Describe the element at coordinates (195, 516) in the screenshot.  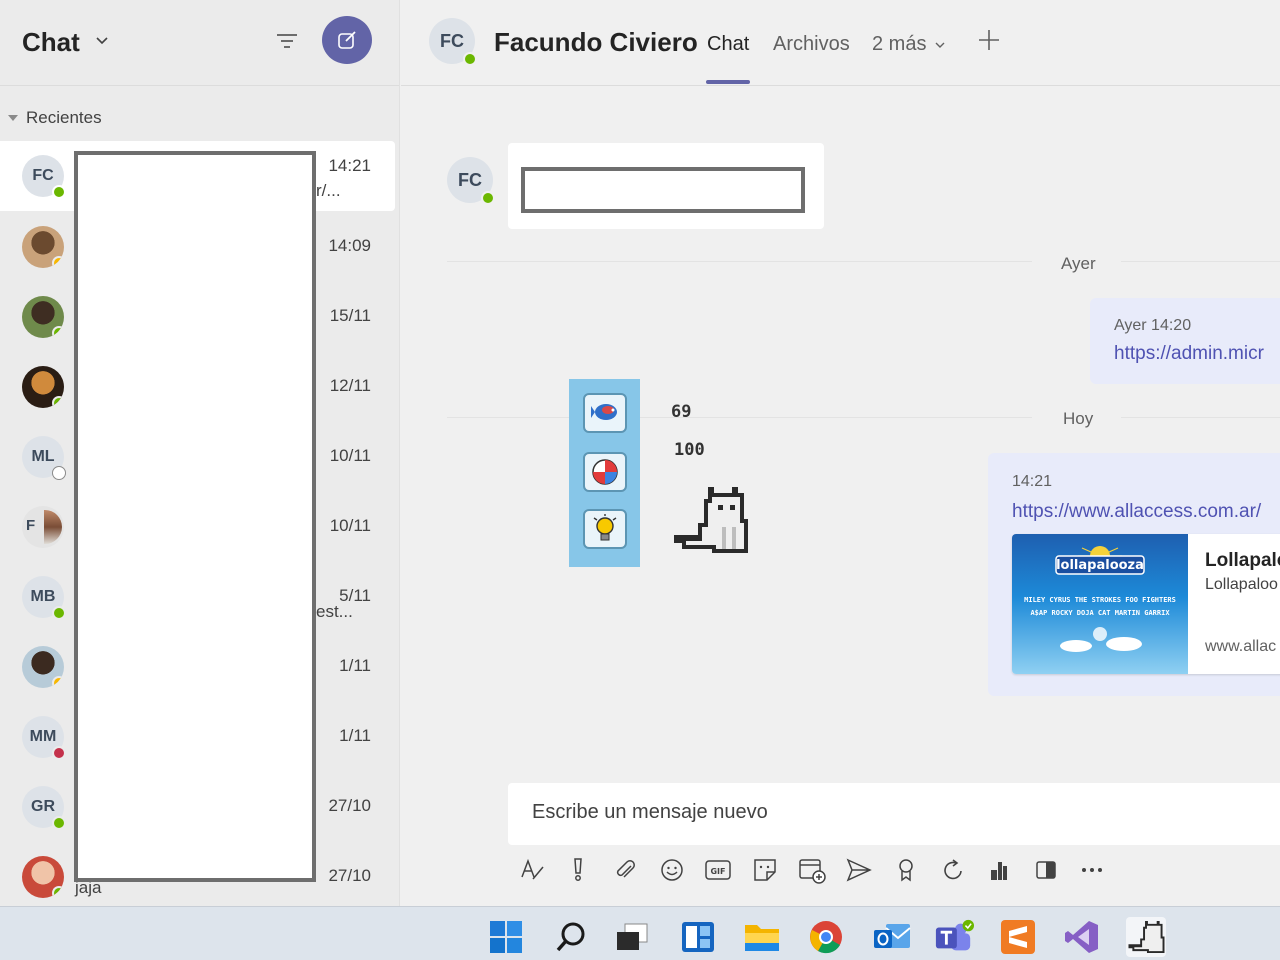
I see `redacted-area` at that location.